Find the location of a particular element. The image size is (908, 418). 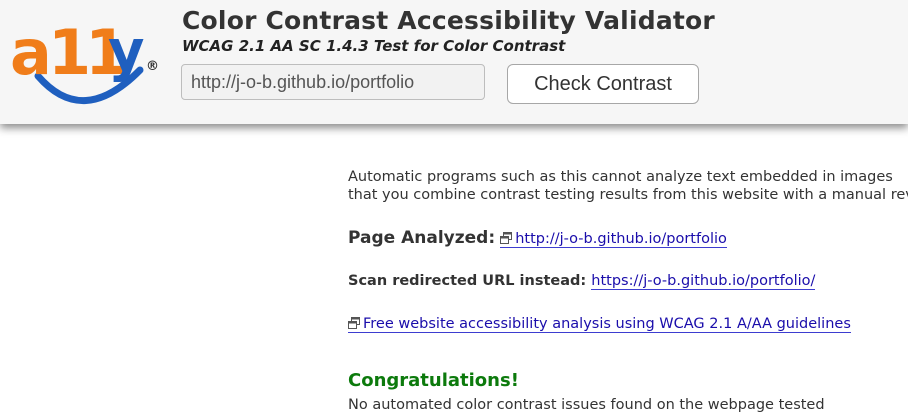

a11y-logo: a 11 y ® is located at coordinates (88, 60).